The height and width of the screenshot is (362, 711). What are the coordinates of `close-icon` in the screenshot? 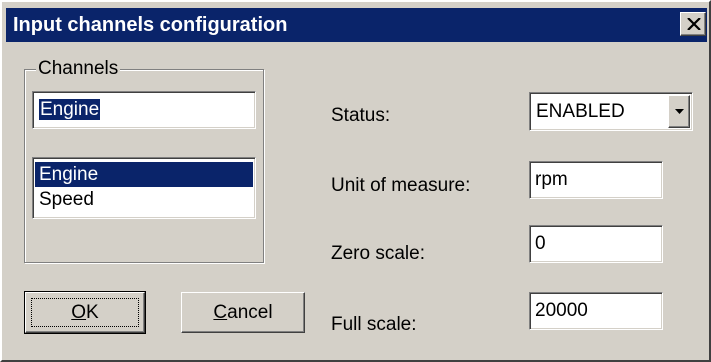 It's located at (694, 24).